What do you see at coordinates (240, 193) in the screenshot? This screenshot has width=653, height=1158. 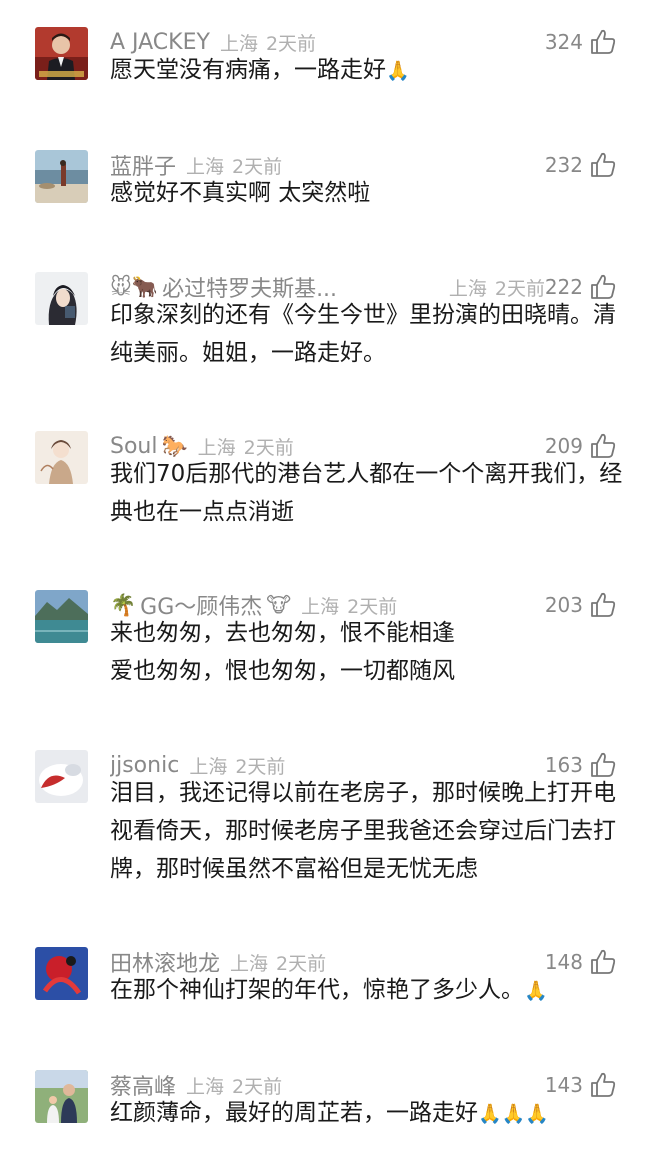 I see `comment-text: 感觉好不真实啊 太突然啦` at bounding box center [240, 193].